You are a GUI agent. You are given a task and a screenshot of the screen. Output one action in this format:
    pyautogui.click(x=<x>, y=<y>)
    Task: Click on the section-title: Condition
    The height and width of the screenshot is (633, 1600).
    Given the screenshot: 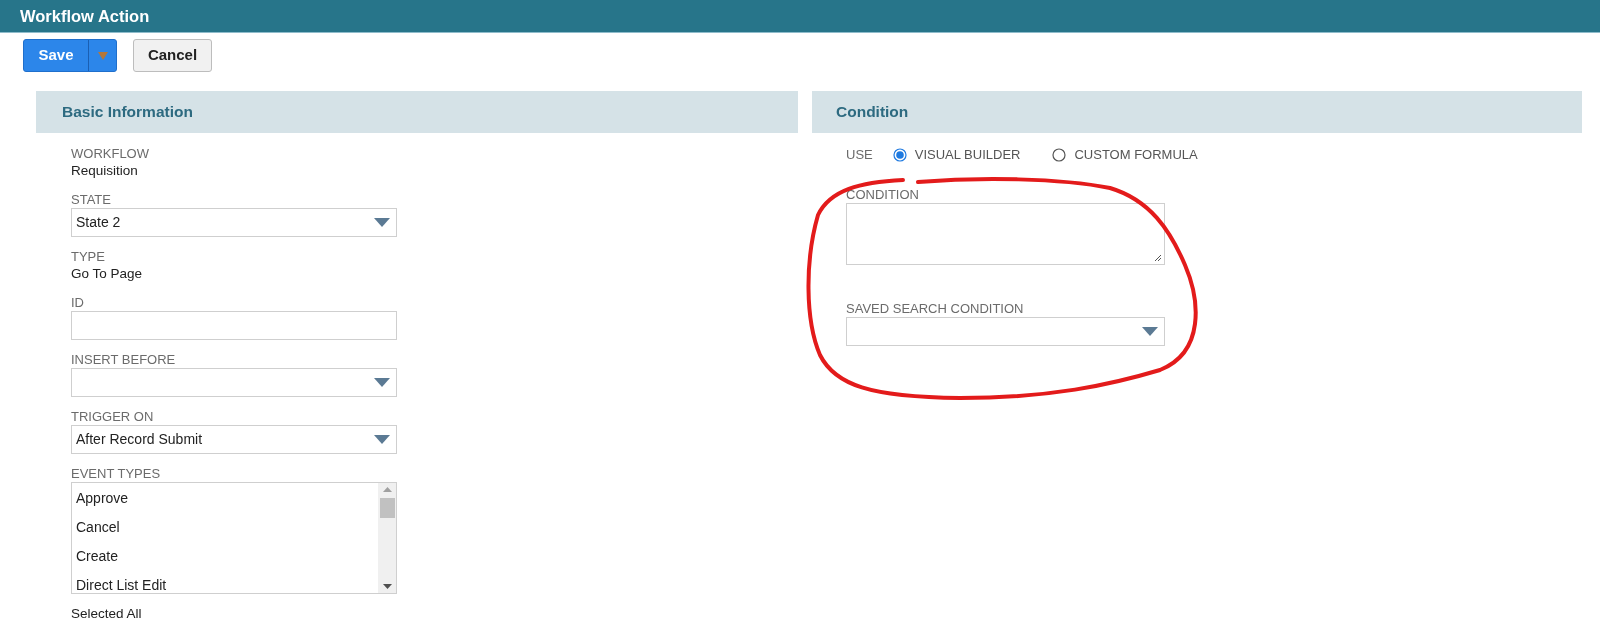 What is the action you would take?
    pyautogui.click(x=872, y=112)
    